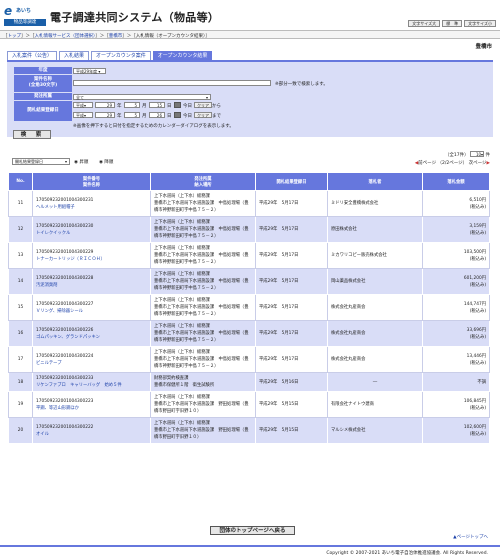 Image resolution: width=500 pixels, height=559 pixels. Describe the element at coordinates (477, 154) in the screenshot. I see `per-page-select: 10▾` at that location.